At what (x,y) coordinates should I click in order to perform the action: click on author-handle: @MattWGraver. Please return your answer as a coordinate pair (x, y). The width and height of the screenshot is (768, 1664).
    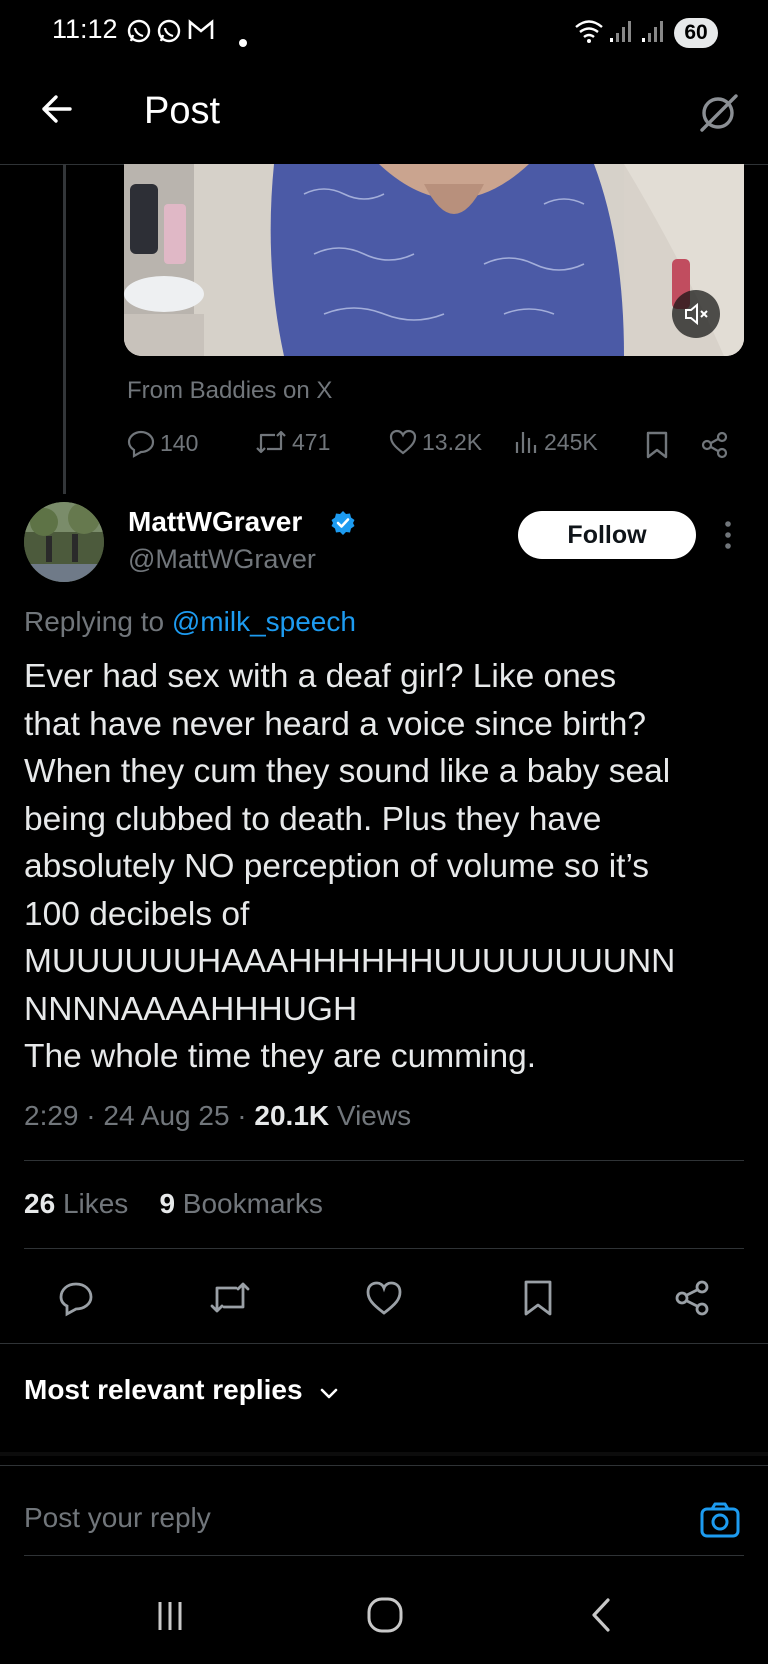
    Looking at the image, I should click on (222, 559).